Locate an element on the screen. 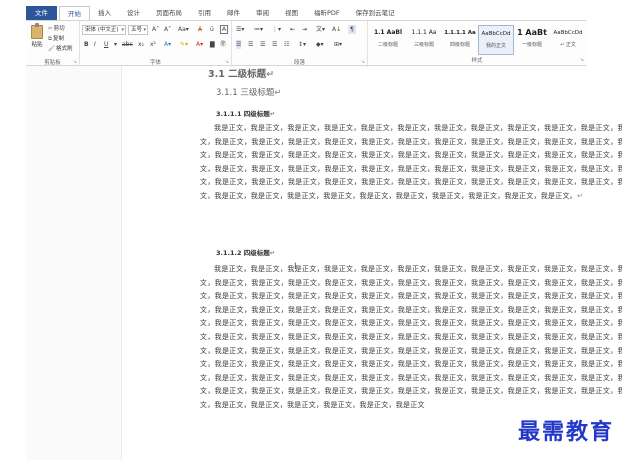  tab-view: 视图 is located at coordinates (291, 13).